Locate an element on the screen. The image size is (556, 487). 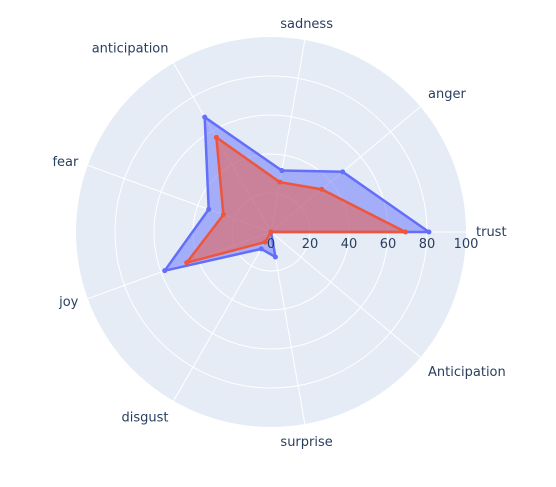
radial-tick-label: 60 is located at coordinates (388, 244).